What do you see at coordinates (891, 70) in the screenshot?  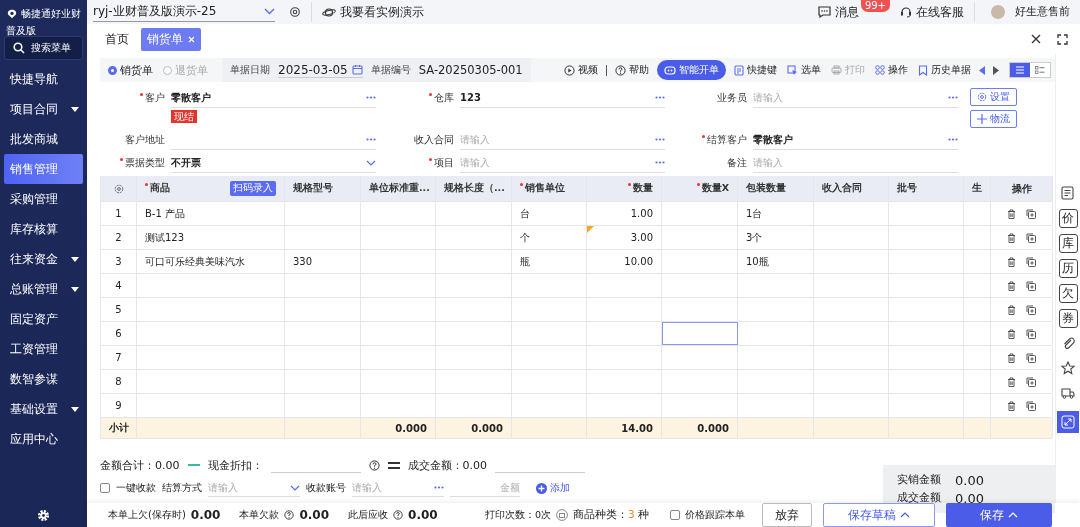 I see `toolbar-button: 操作` at bounding box center [891, 70].